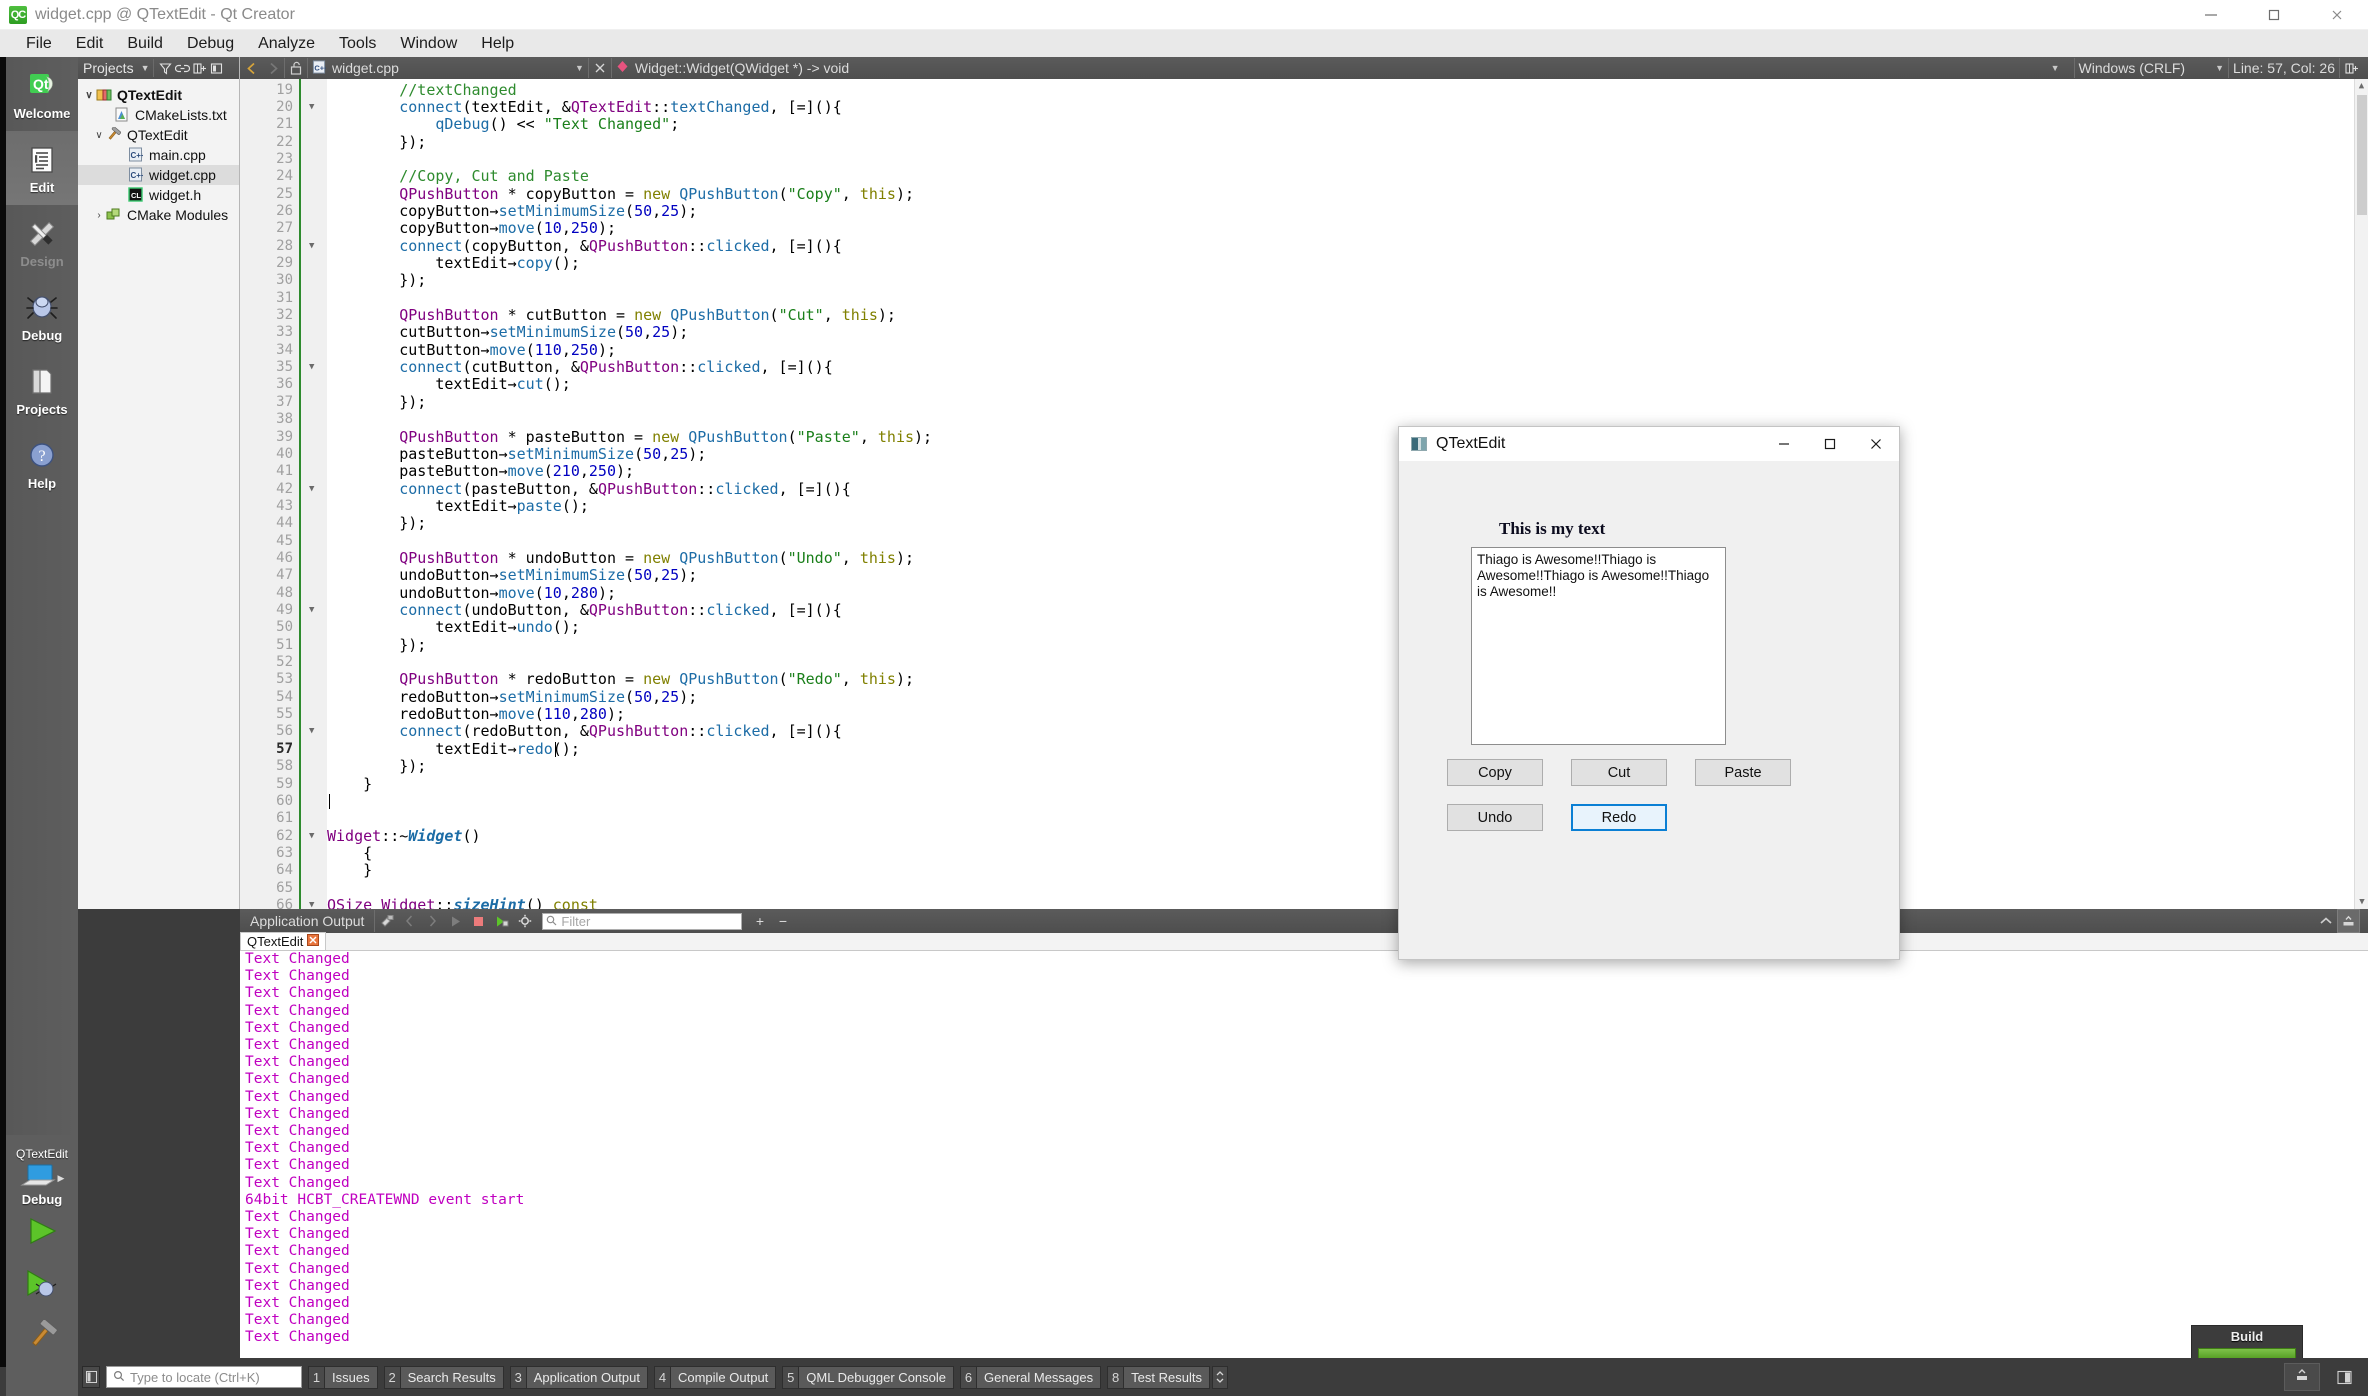 The width and height of the screenshot is (2368, 1396). I want to click on clear-output-icon, so click(386, 921).